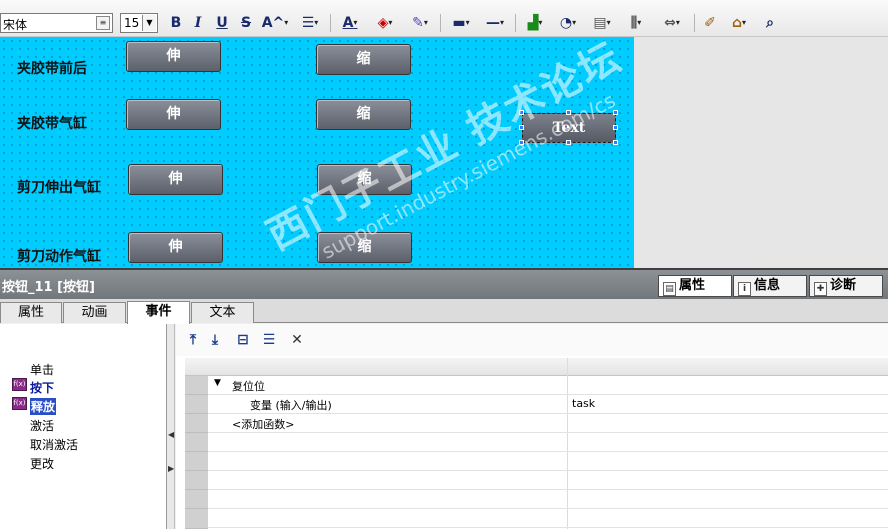  I want to click on event-activate: 激活, so click(42, 425).